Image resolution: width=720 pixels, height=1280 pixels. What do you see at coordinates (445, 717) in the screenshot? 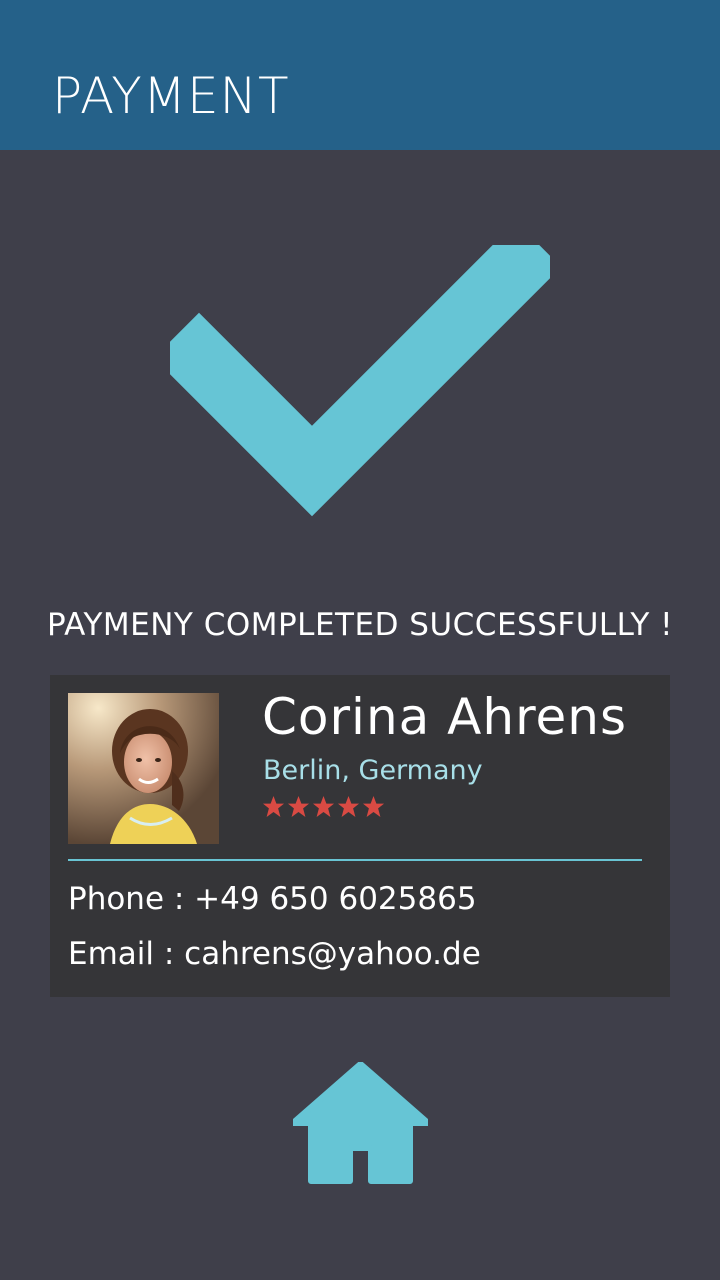
I see `profile-name: Corina Ahrens` at bounding box center [445, 717].